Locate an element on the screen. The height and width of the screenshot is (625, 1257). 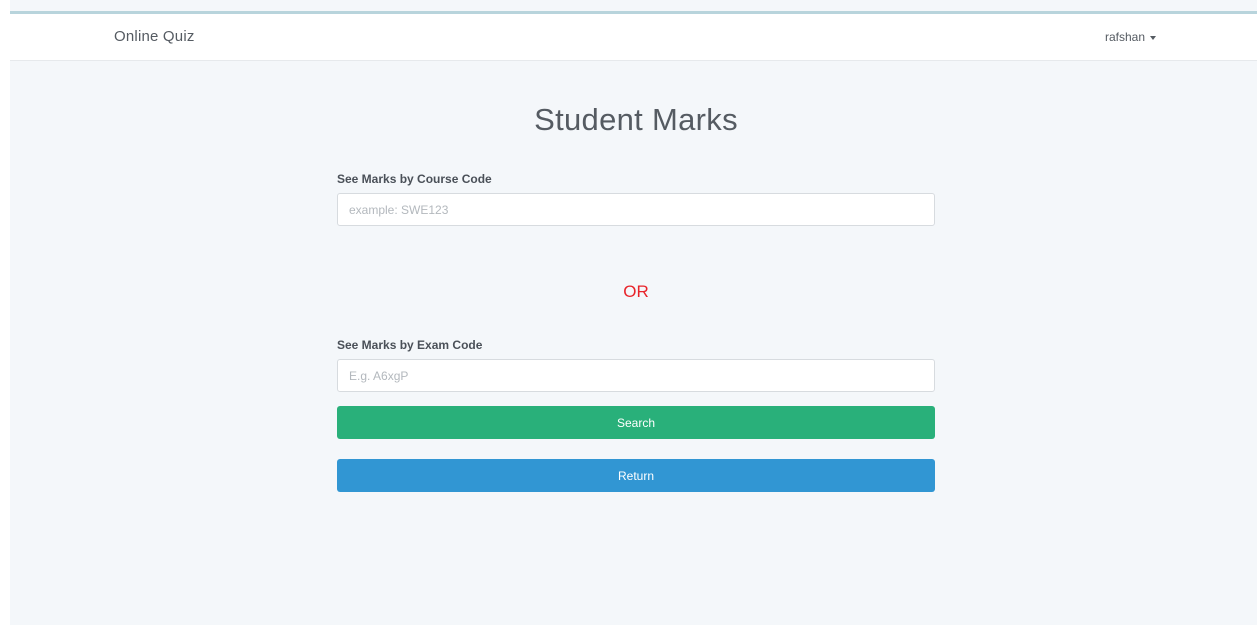
search-button: Search is located at coordinates (636, 422).